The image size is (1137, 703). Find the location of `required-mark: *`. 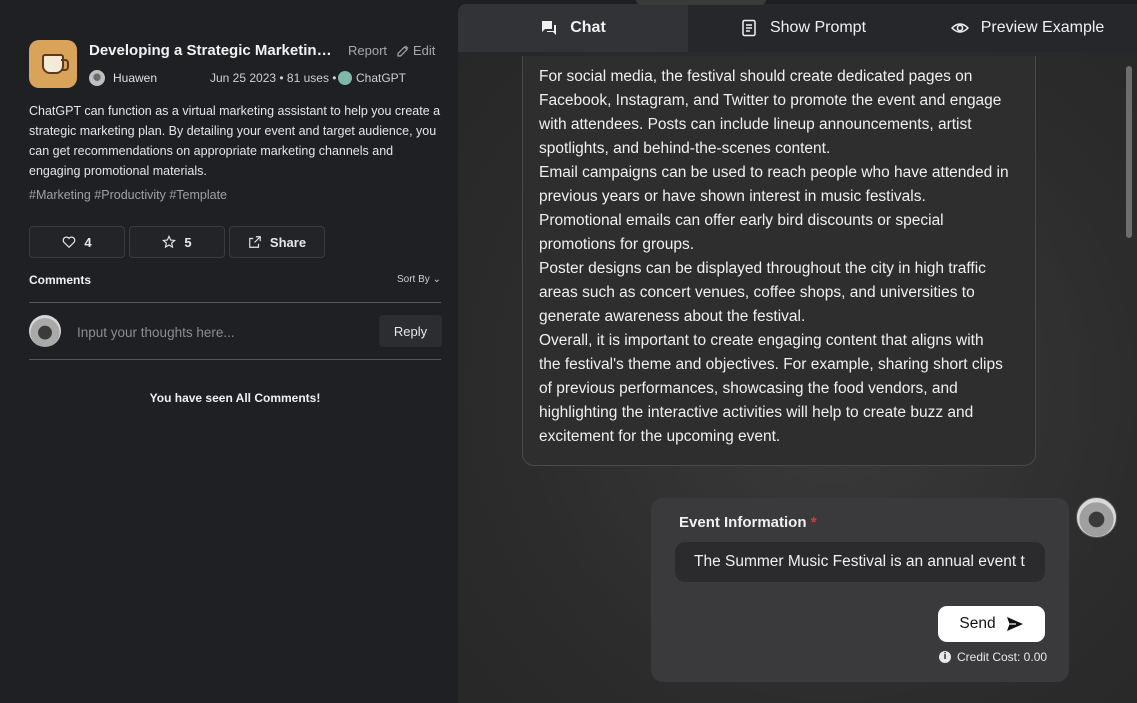

required-mark: * is located at coordinates (813, 522).